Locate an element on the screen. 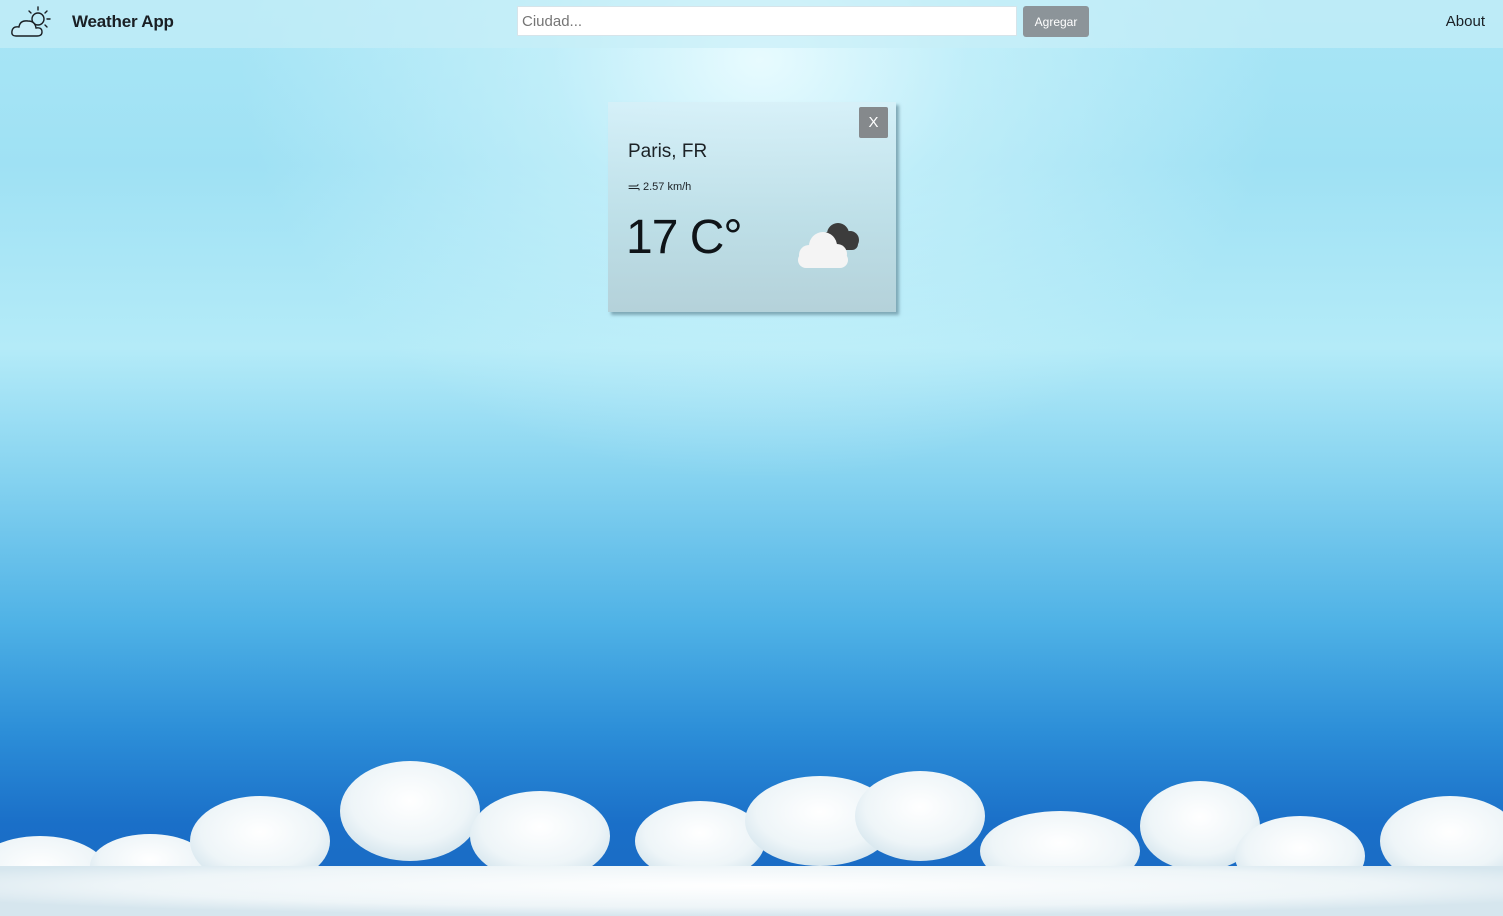 The width and height of the screenshot is (1503, 916). sun-cloud-icon is located at coordinates (31, 22).